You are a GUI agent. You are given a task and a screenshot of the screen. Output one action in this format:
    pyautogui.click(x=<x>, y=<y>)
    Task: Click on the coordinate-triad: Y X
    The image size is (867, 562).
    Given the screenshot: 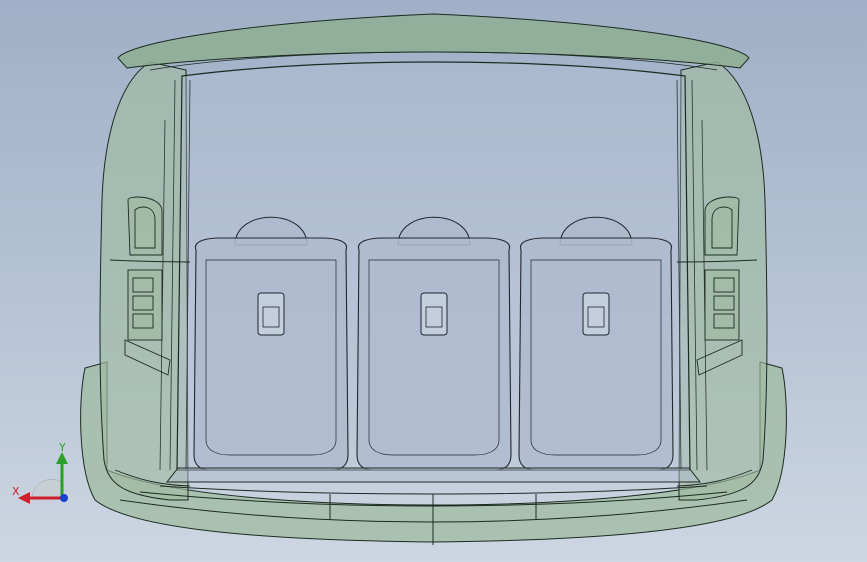 What is the action you would take?
    pyautogui.click(x=44, y=475)
    